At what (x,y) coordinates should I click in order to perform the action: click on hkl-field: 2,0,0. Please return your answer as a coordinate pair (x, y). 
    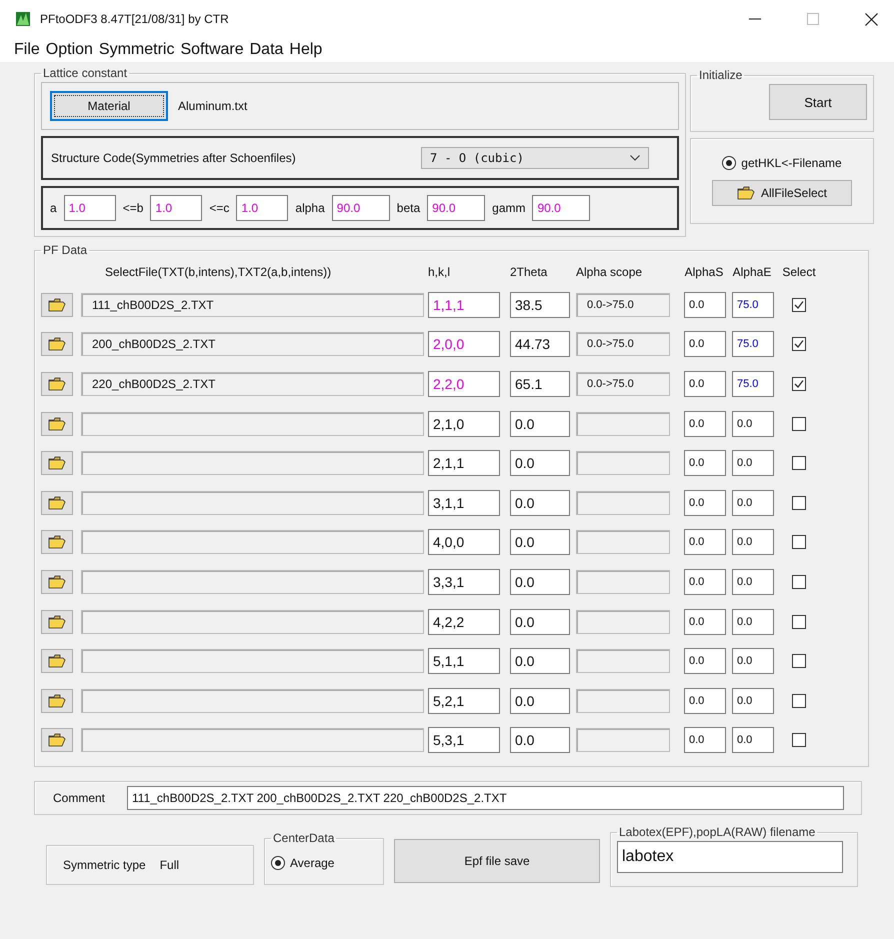
    Looking at the image, I should click on (464, 344).